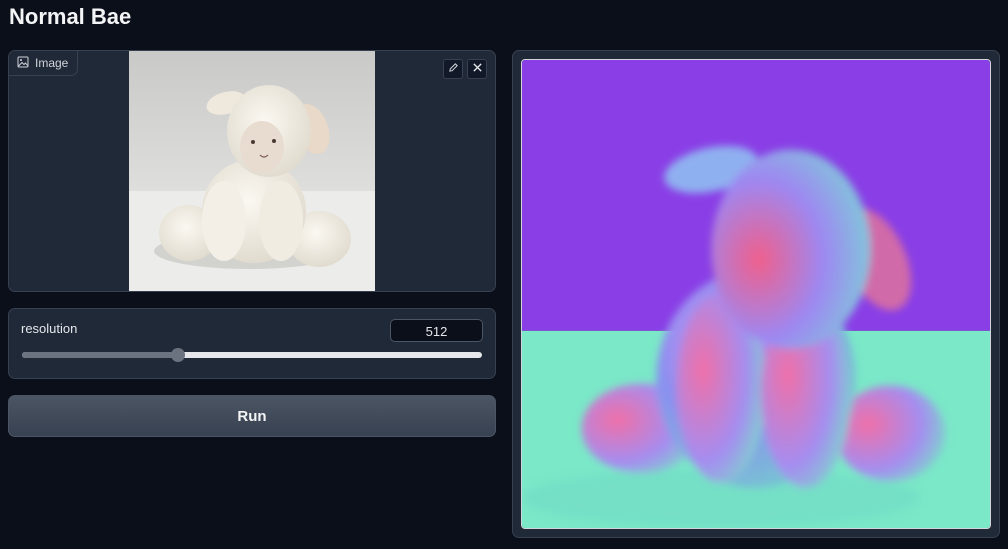 This screenshot has width=1008, height=549. What do you see at coordinates (252, 416) in the screenshot?
I see `run-button: Run` at bounding box center [252, 416].